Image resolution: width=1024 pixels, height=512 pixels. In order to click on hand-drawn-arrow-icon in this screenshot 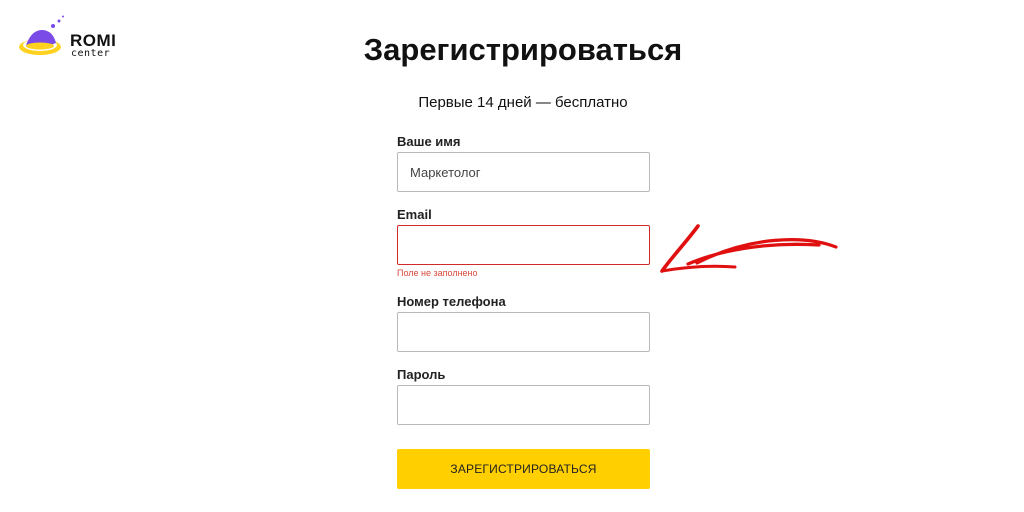, I will do `click(749, 248)`.